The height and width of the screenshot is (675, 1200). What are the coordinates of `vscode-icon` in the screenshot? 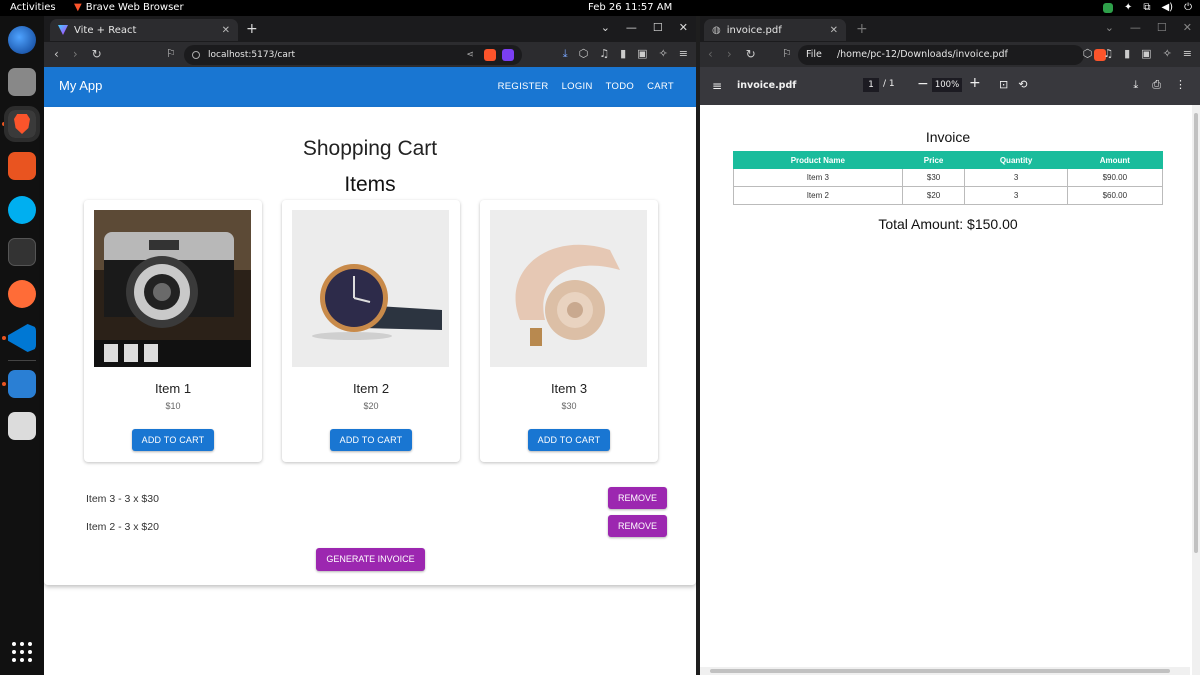 It's located at (22, 338).